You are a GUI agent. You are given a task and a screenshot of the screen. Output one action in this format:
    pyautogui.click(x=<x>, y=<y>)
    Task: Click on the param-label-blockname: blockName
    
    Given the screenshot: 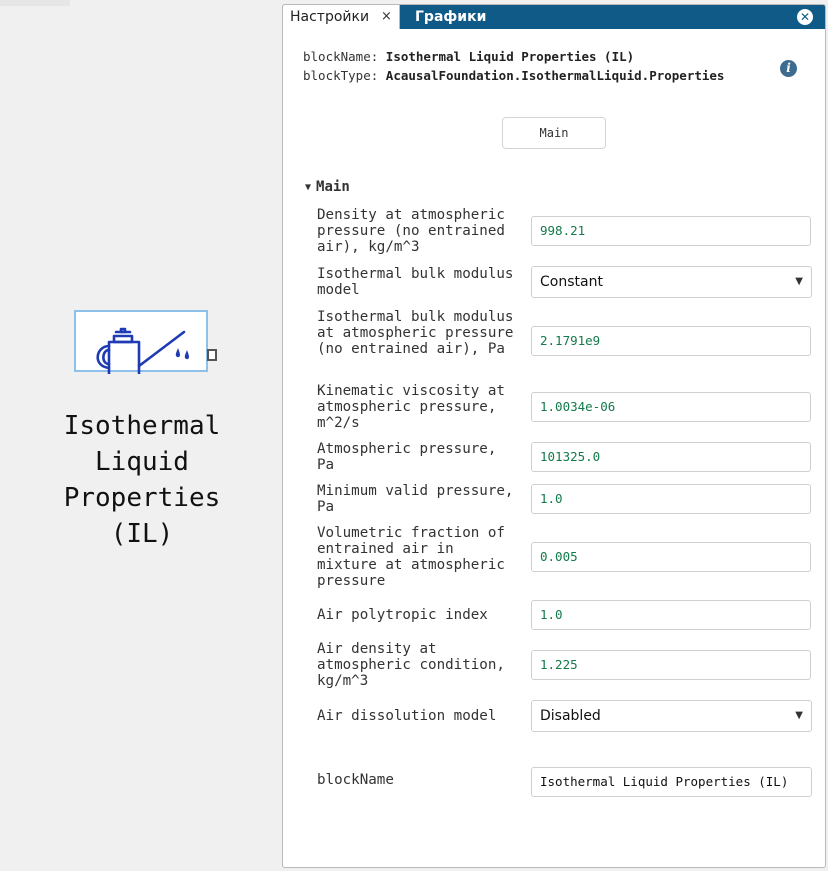 What is the action you would take?
    pyautogui.click(x=355, y=780)
    